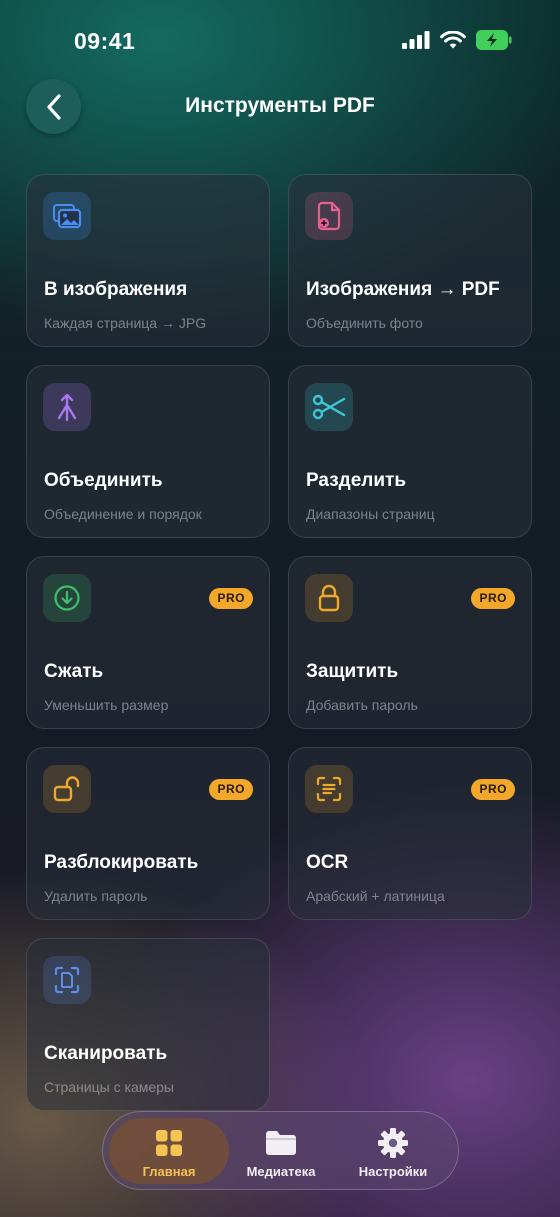 The height and width of the screenshot is (1217, 560). What do you see at coordinates (106, 1053) in the screenshot?
I see `tool-title: Сканировать` at bounding box center [106, 1053].